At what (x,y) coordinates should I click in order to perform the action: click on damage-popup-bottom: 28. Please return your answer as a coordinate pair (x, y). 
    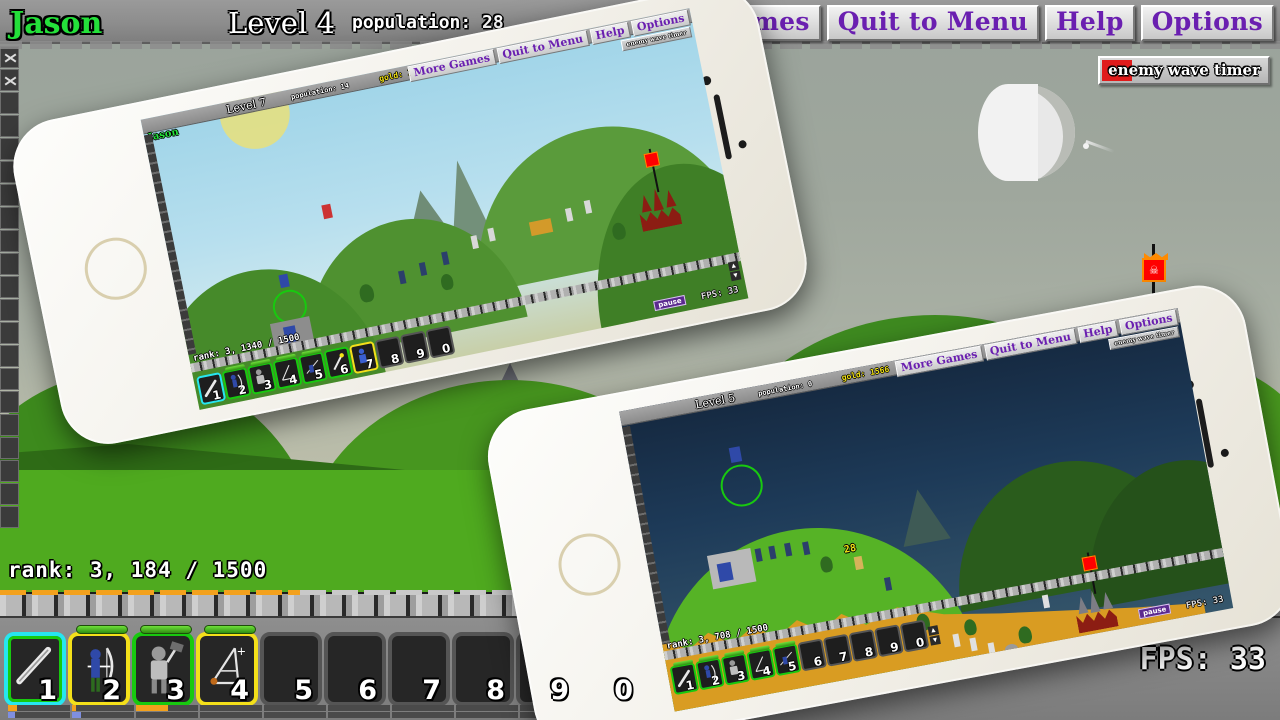
    Looking at the image, I should click on (850, 549).